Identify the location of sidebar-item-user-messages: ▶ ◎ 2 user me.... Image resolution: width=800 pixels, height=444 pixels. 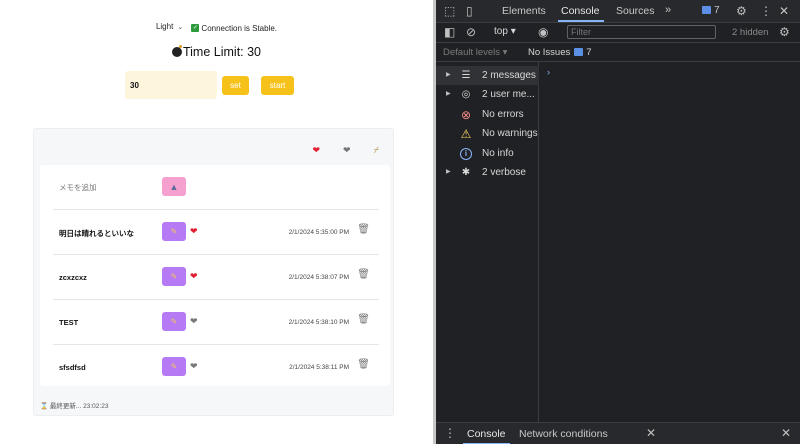
(487, 94).